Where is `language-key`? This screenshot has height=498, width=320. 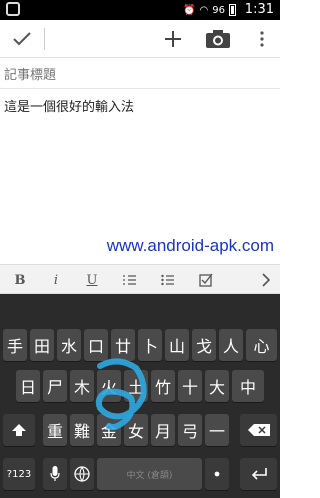 language-key is located at coordinates (82, 474).